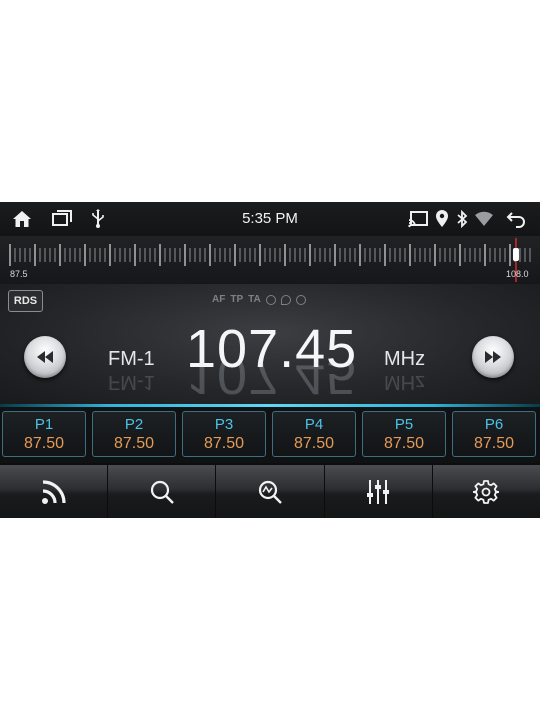  Describe the element at coordinates (484, 219) in the screenshot. I see `wifi-icon` at that location.